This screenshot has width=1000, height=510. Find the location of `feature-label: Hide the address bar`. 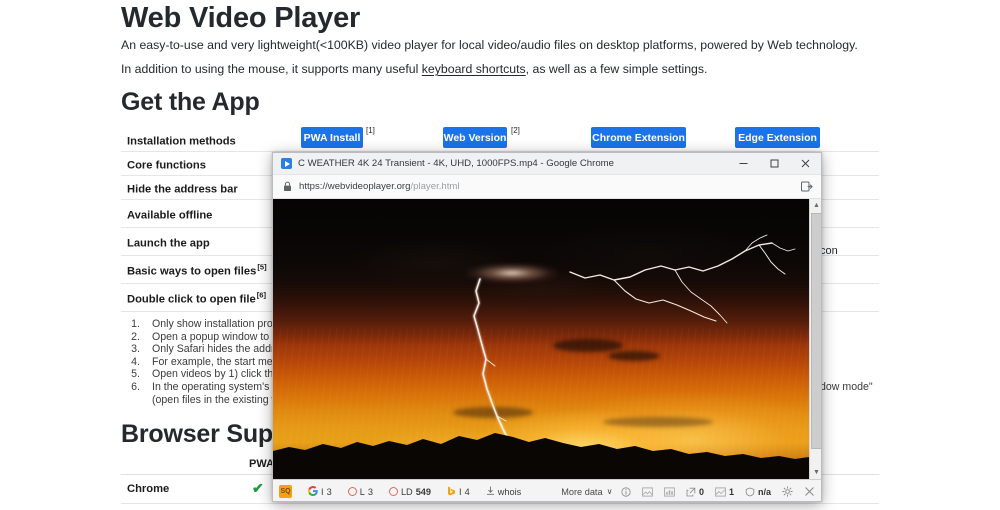

feature-label: Hide the address bar is located at coordinates (182, 188).